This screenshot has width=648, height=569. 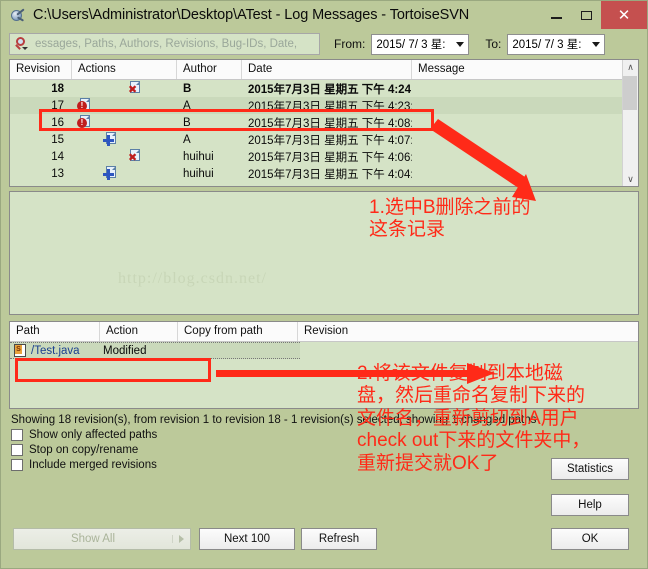 I want to click on ok-button: OK, so click(x=590, y=539).